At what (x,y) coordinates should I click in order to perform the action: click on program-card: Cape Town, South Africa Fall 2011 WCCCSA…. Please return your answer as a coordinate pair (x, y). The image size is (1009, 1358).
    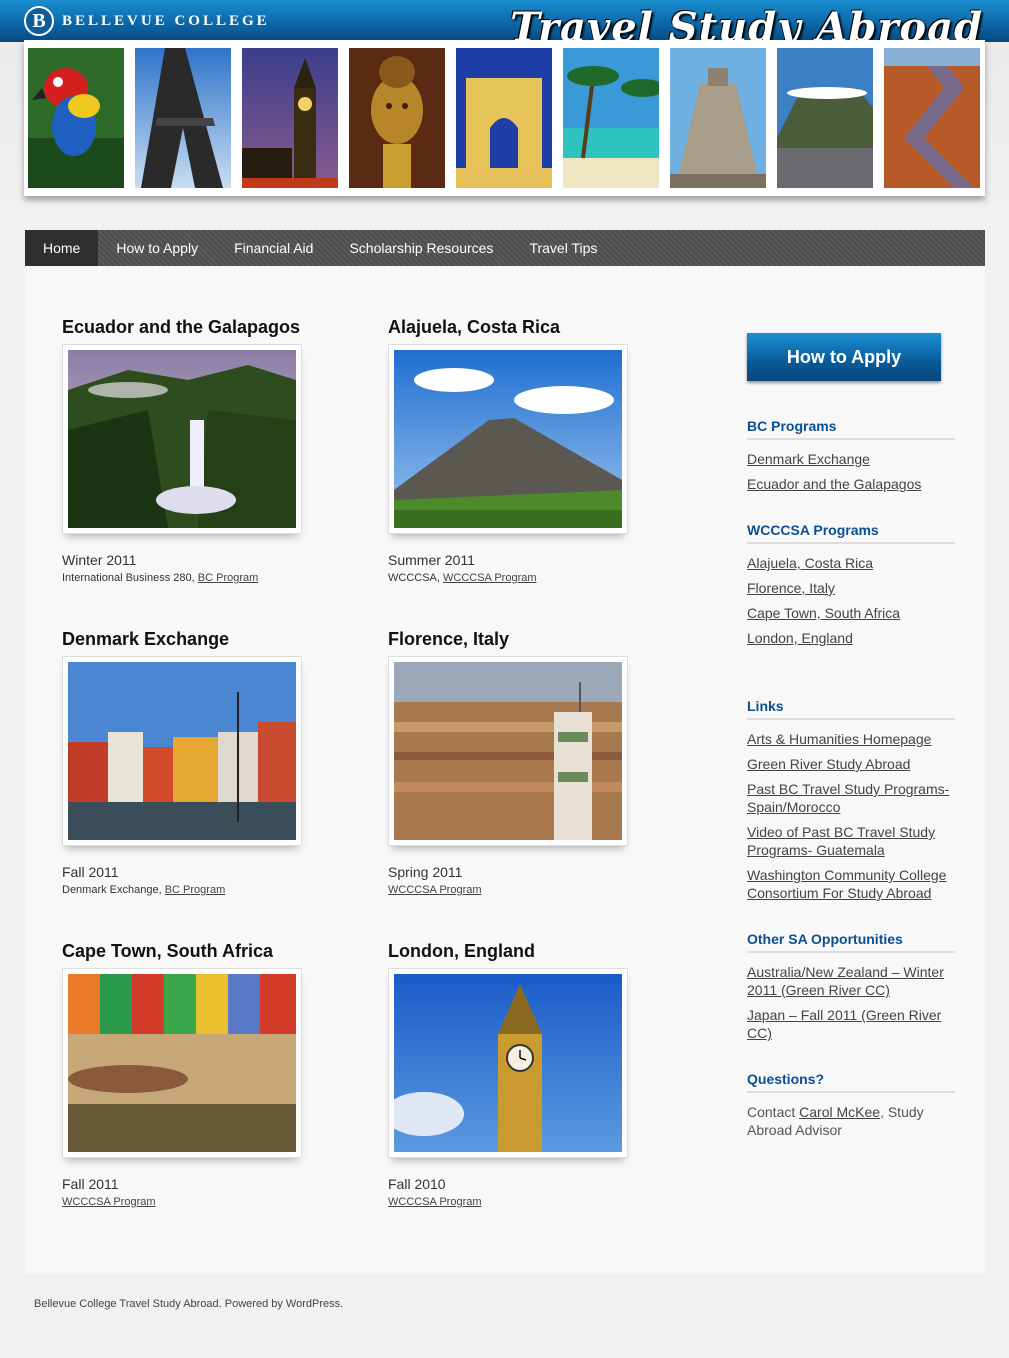
    Looking at the image, I should click on (192, 1074).